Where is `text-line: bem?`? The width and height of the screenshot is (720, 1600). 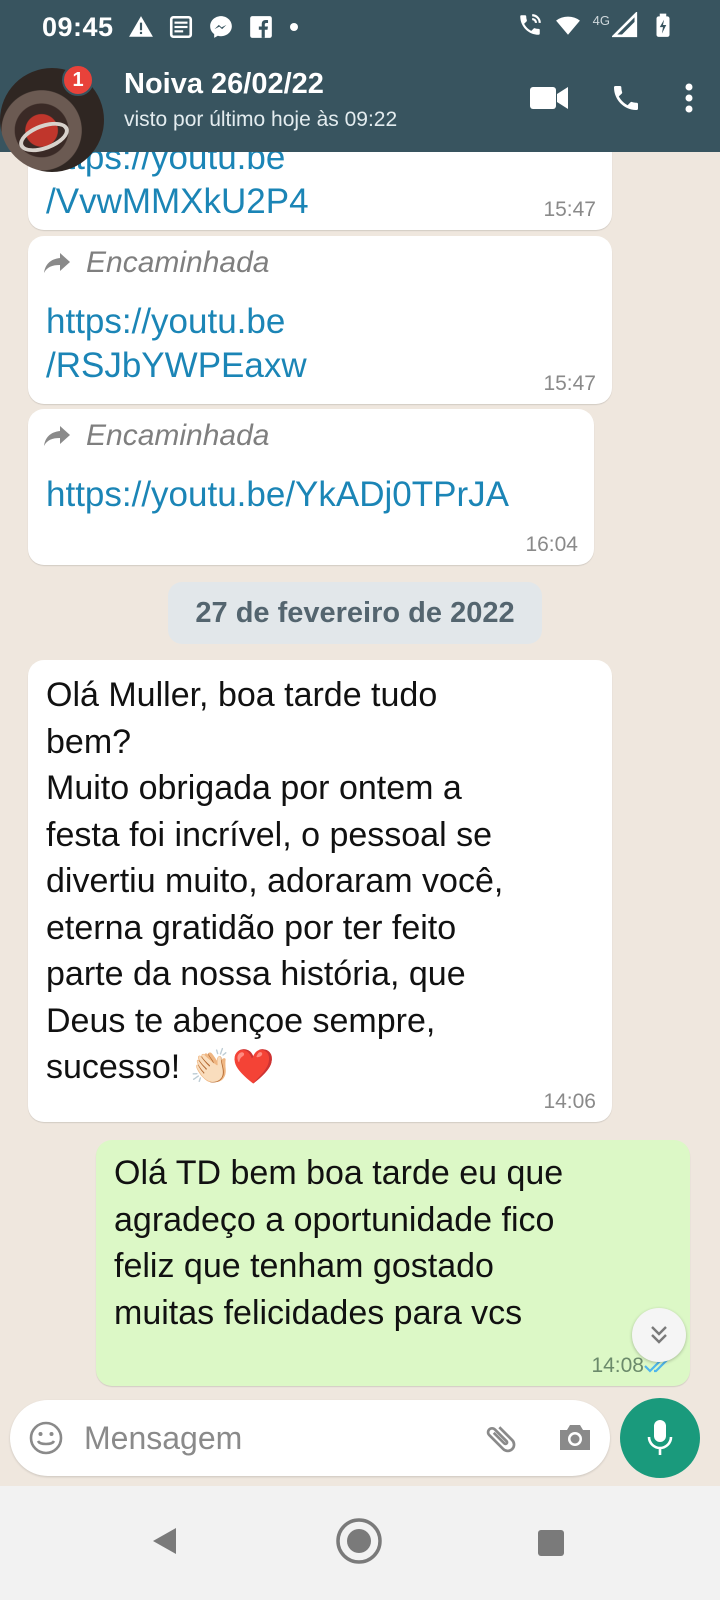
text-line: bem? is located at coordinates (89, 741).